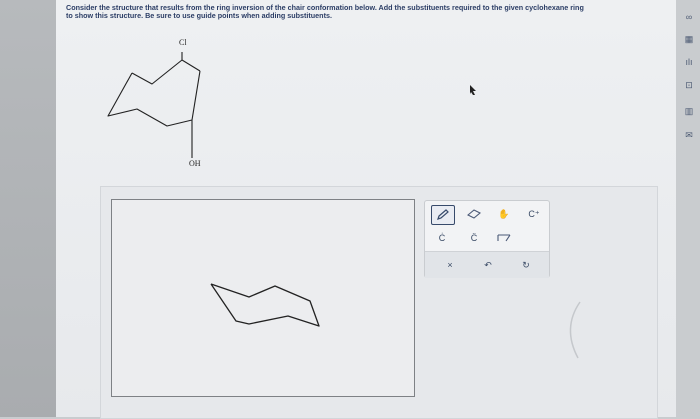  I want to click on radical-icon: Ċ, so click(442, 238).